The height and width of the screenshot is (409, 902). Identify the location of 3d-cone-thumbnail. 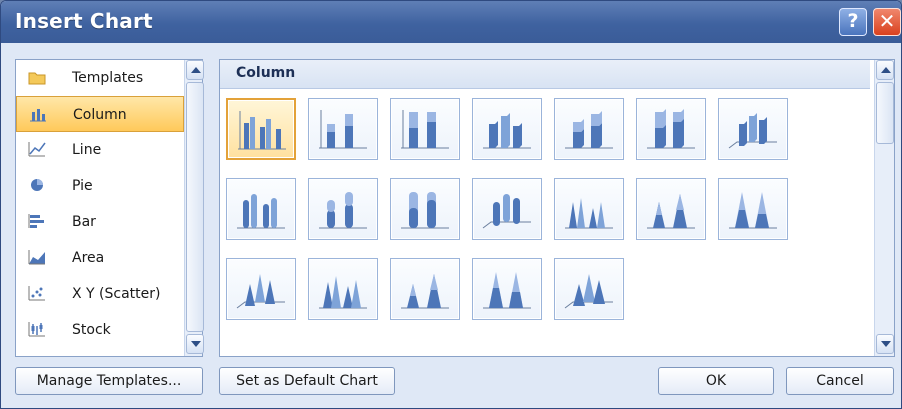
(261, 289).